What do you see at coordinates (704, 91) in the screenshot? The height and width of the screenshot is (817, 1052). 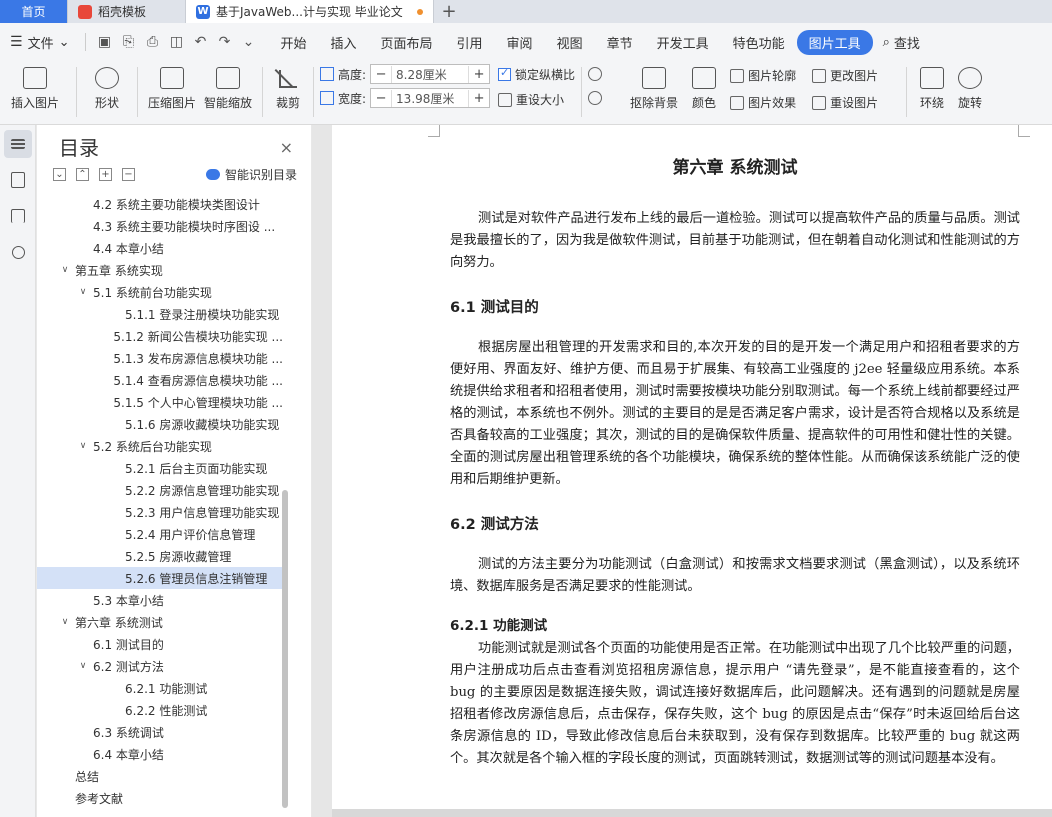 I see `color-button: 颜色` at bounding box center [704, 91].